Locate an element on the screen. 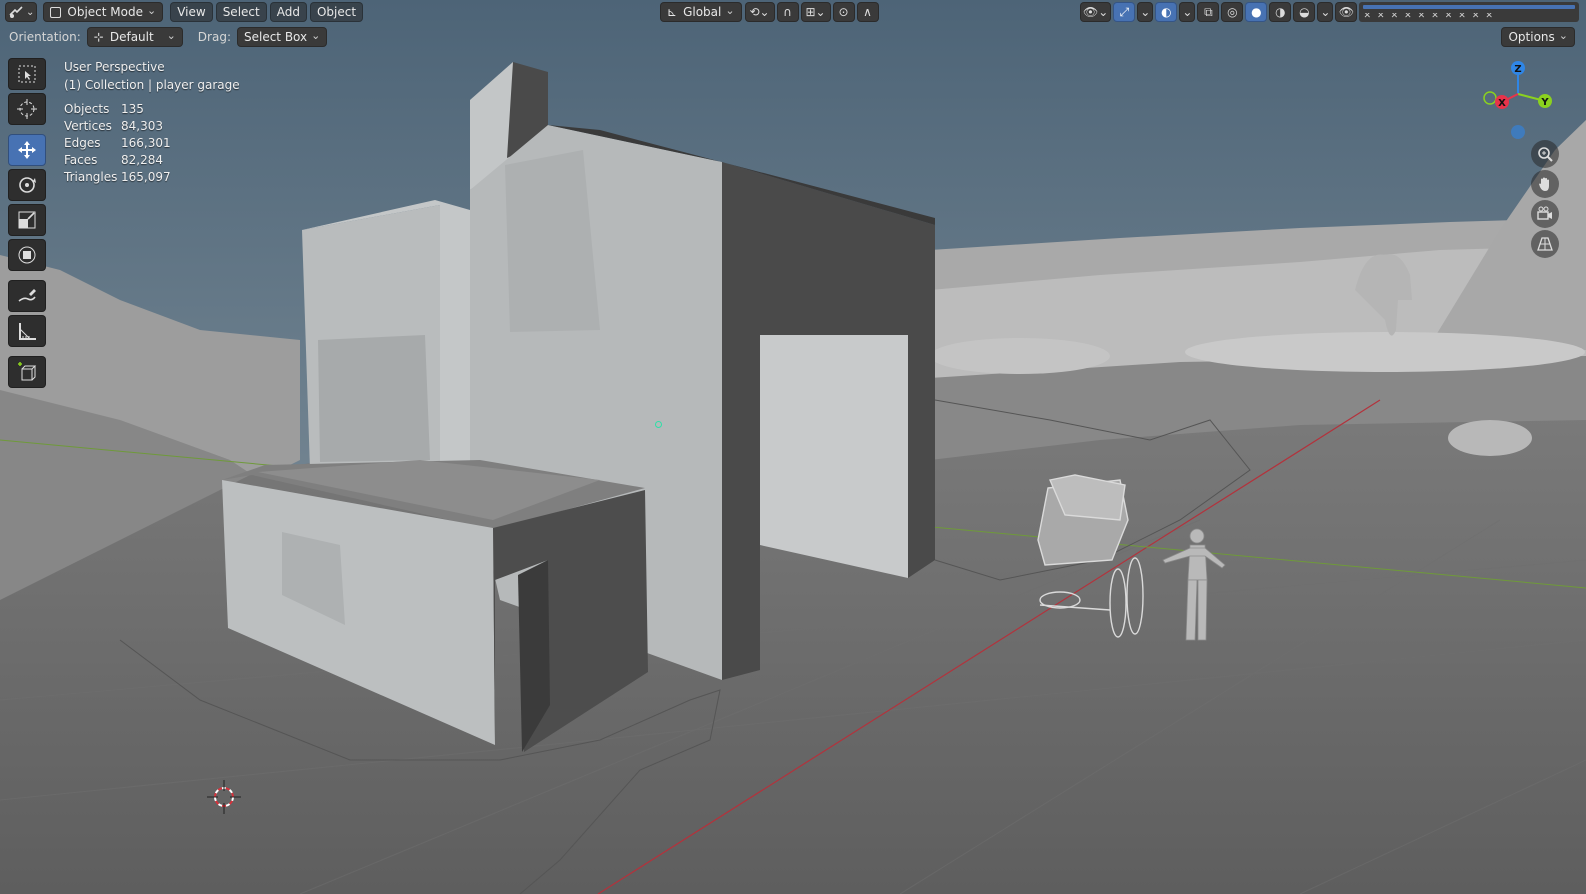  falloff-button: ∧ is located at coordinates (867, 12).